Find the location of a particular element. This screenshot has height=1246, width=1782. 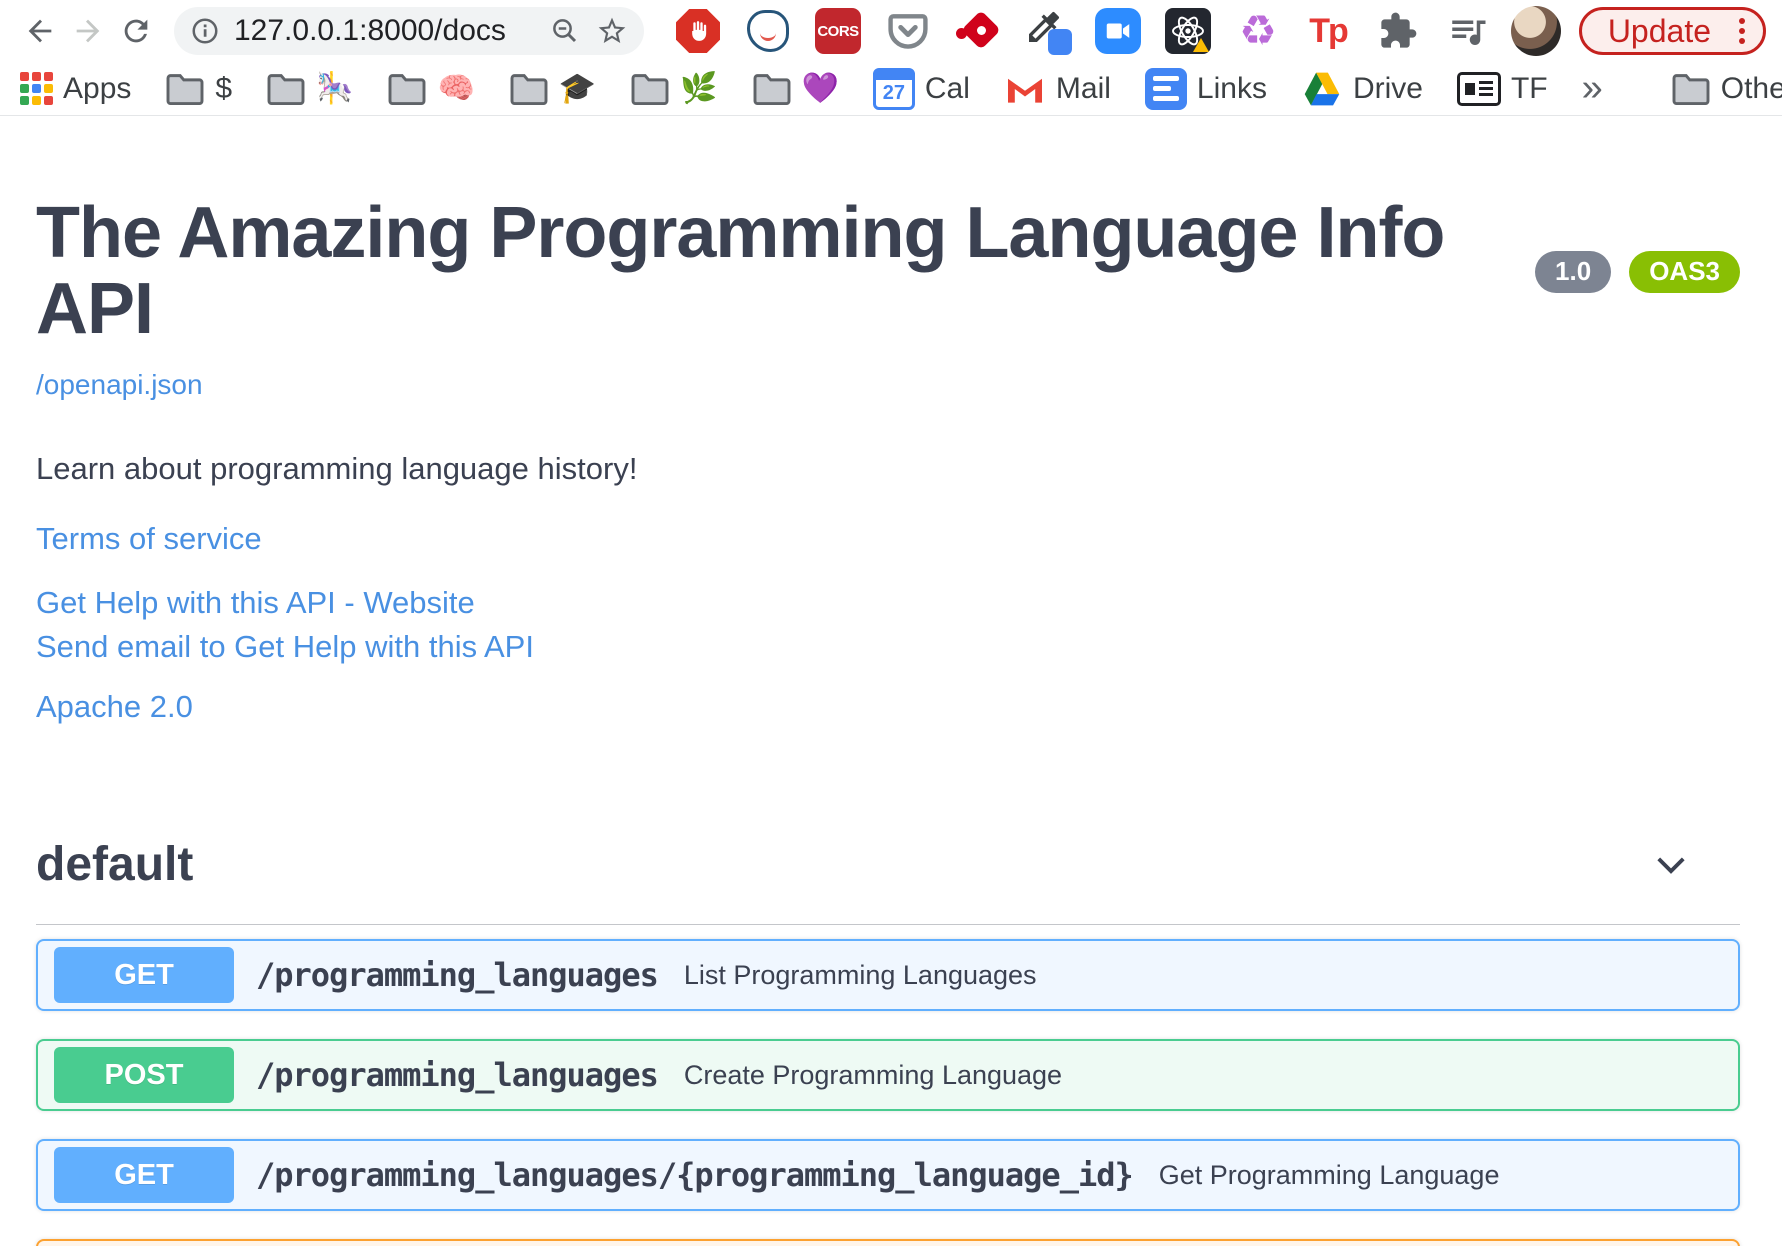

pocket-extension is located at coordinates (908, 31).